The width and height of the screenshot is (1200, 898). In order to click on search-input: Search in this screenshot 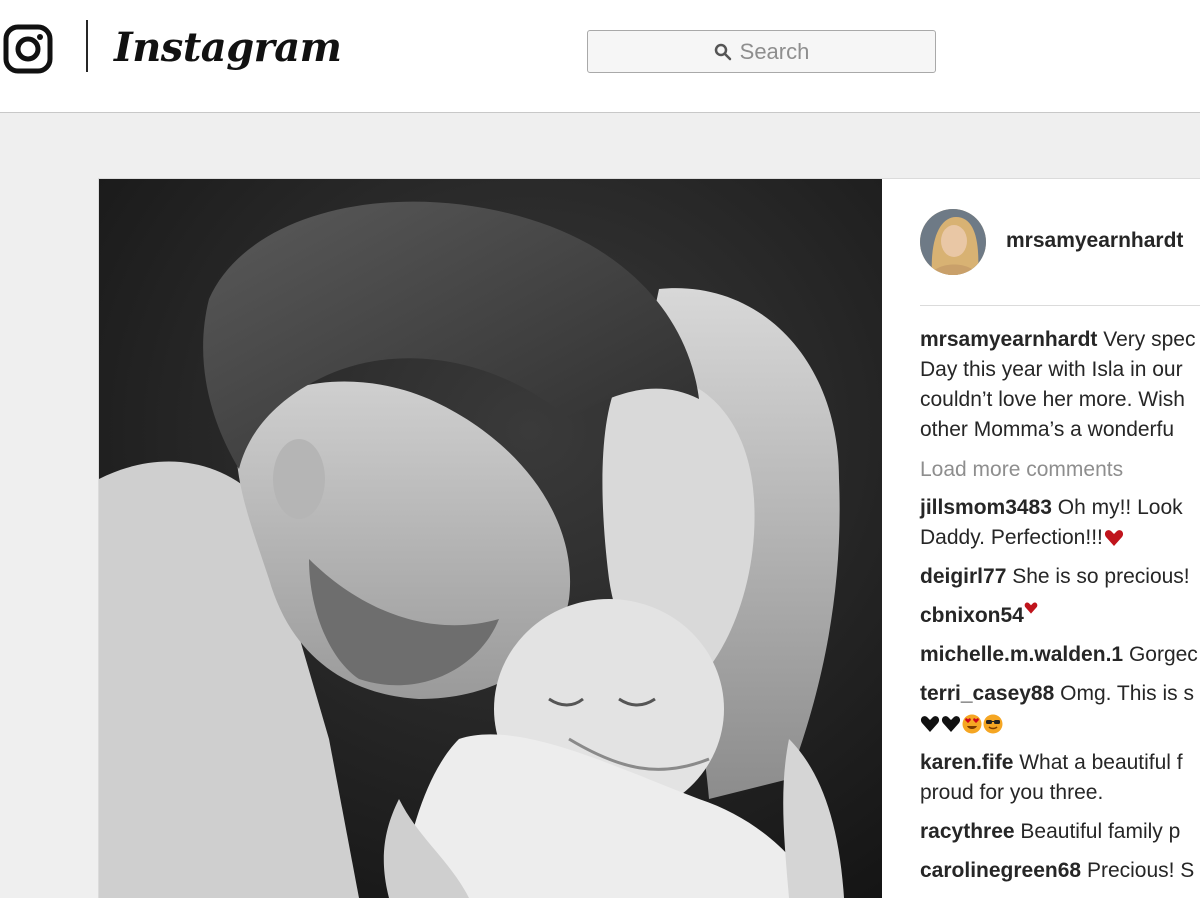, I will do `click(761, 51)`.